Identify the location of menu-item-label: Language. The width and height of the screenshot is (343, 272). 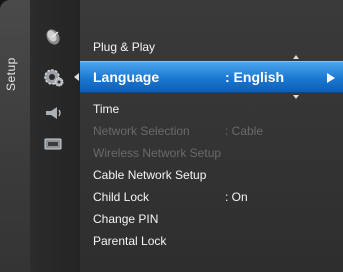
(126, 77).